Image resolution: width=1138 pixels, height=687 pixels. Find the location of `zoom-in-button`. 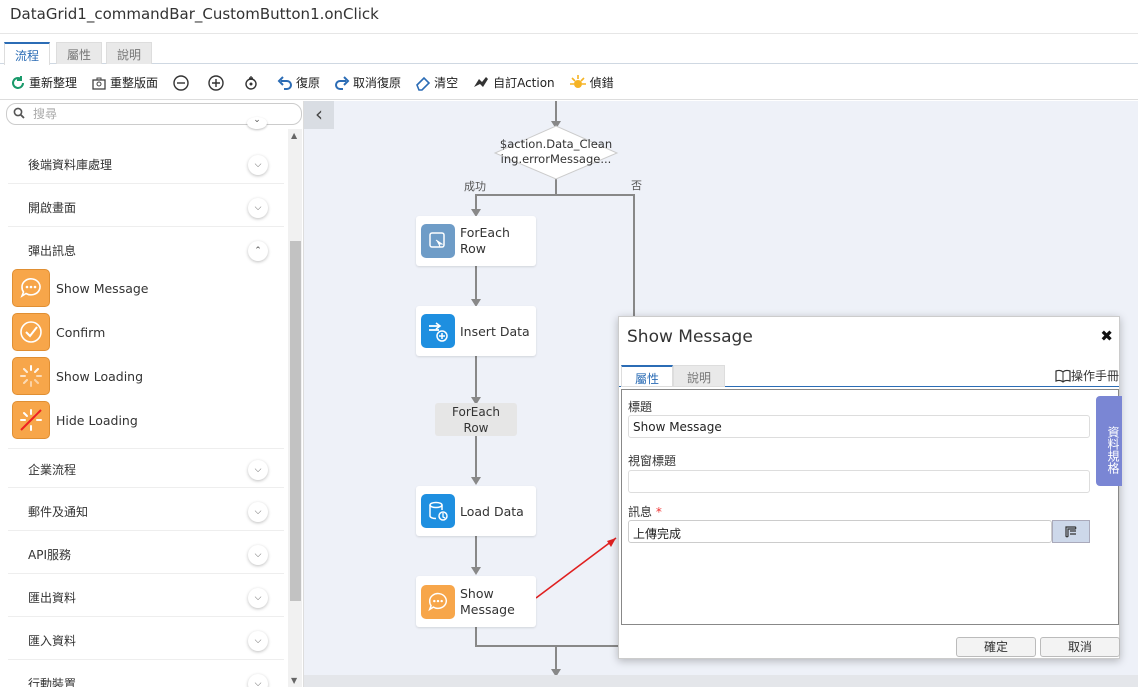

zoom-in-button is located at coordinates (217, 83).